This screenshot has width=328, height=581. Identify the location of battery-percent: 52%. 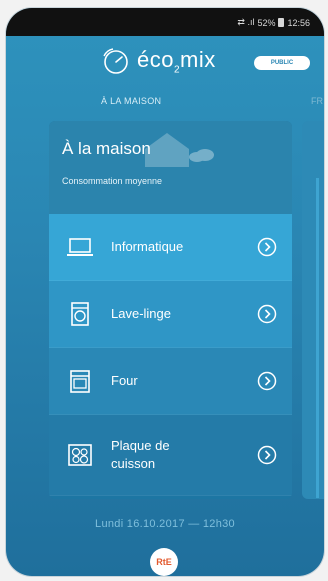
(266, 22).